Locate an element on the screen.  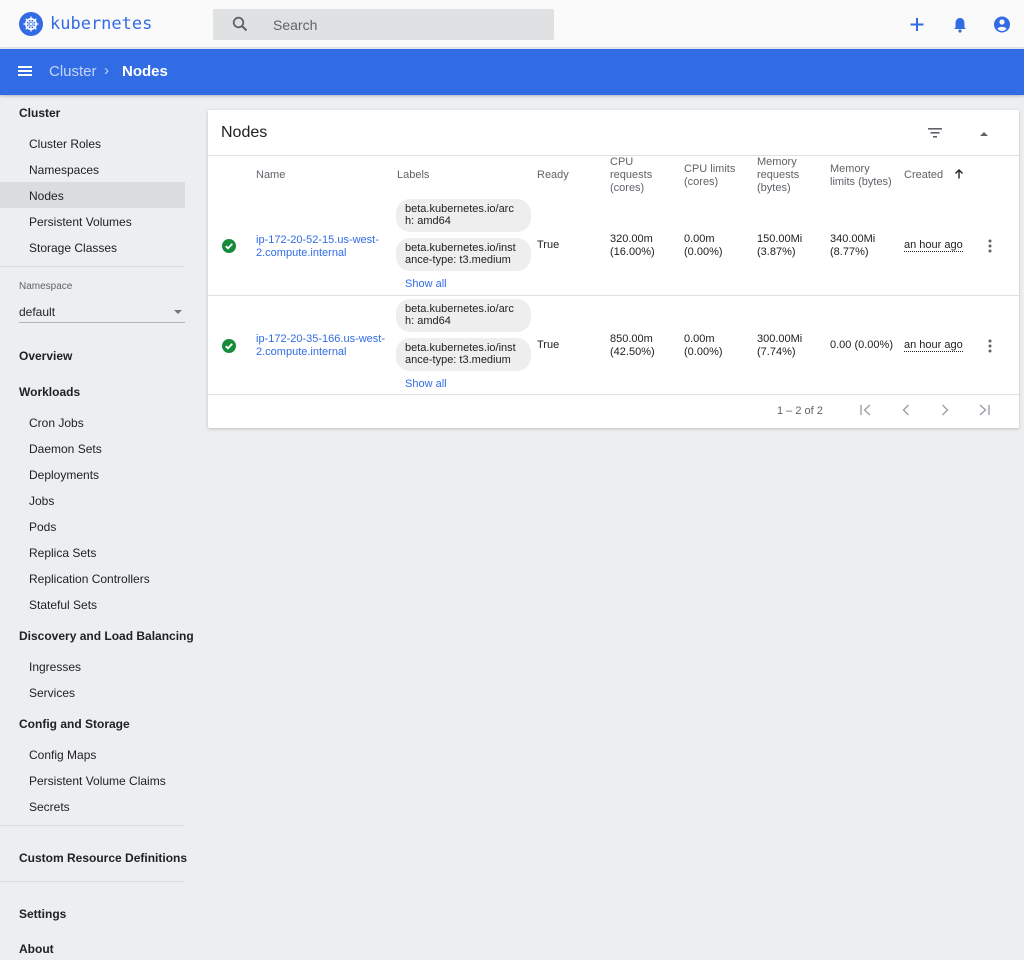
cpu-requests-value: 850.00m (42.50%) is located at coordinates (632, 345).